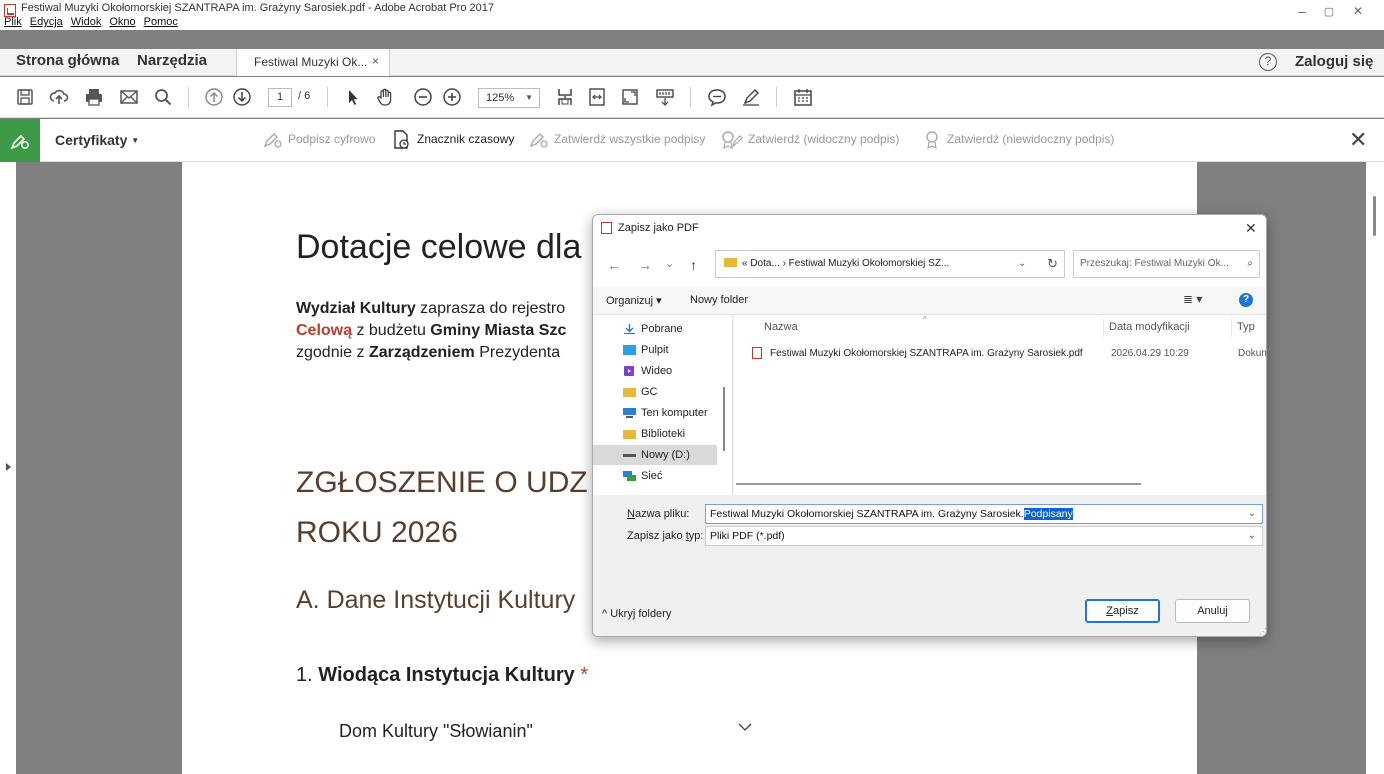 This screenshot has width=1384, height=774. What do you see at coordinates (1122, 611) in the screenshot?
I see `save-button: Zapisz` at bounding box center [1122, 611].